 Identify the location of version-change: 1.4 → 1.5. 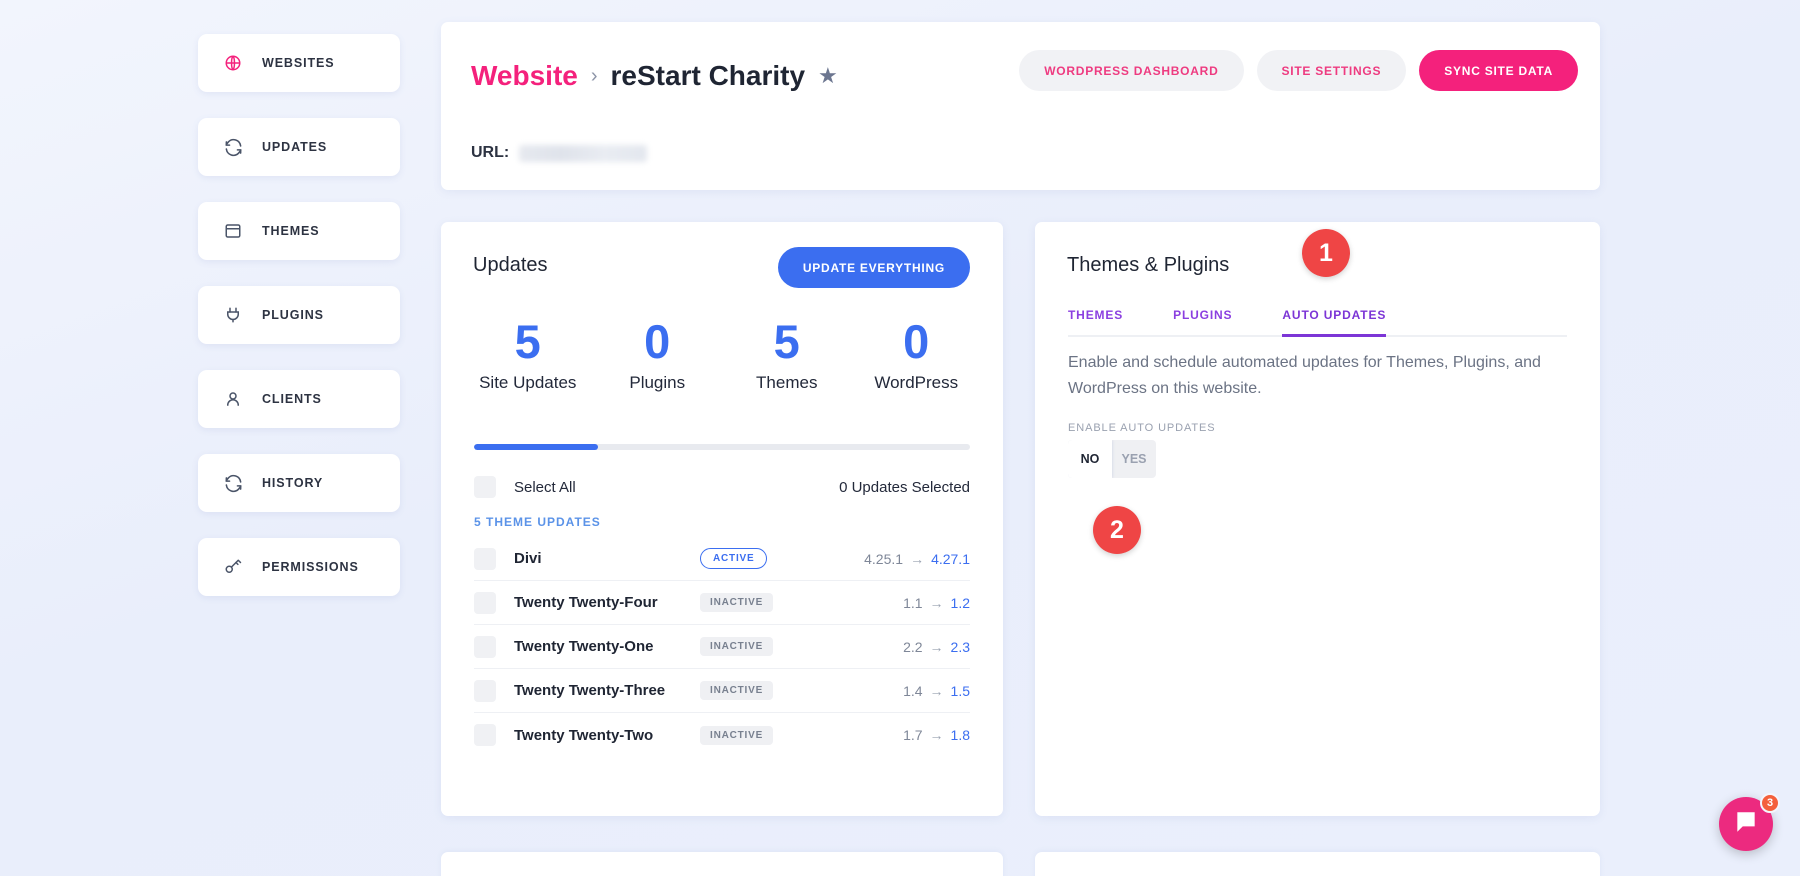
(936, 691).